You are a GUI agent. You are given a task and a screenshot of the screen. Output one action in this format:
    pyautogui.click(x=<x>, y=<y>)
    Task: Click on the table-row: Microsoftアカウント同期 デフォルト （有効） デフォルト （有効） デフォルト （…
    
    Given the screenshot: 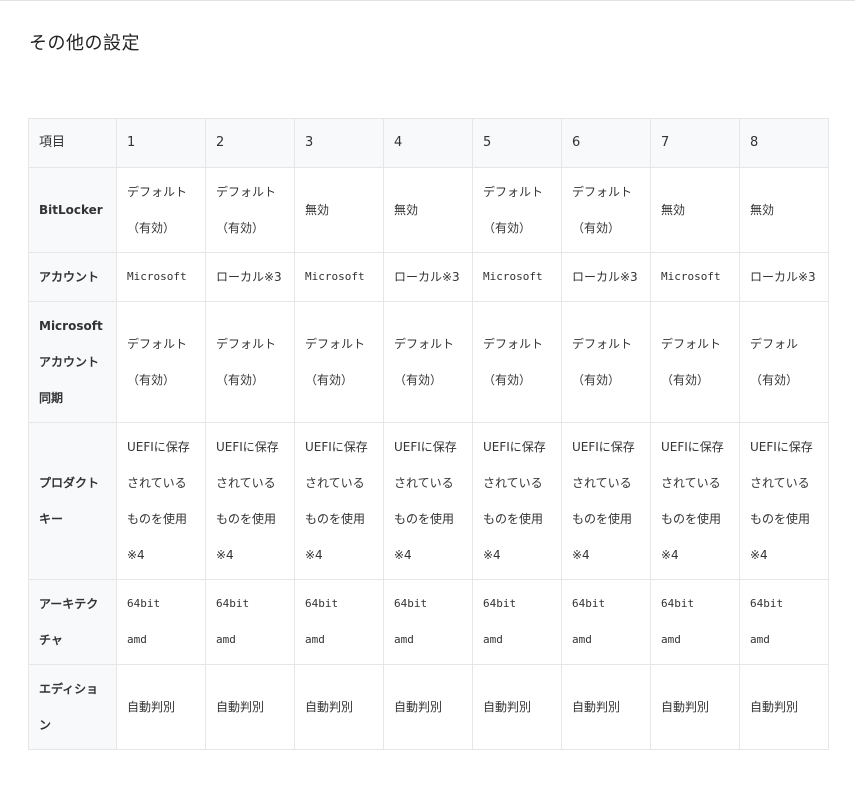 What is the action you would take?
    pyautogui.click(x=428, y=362)
    